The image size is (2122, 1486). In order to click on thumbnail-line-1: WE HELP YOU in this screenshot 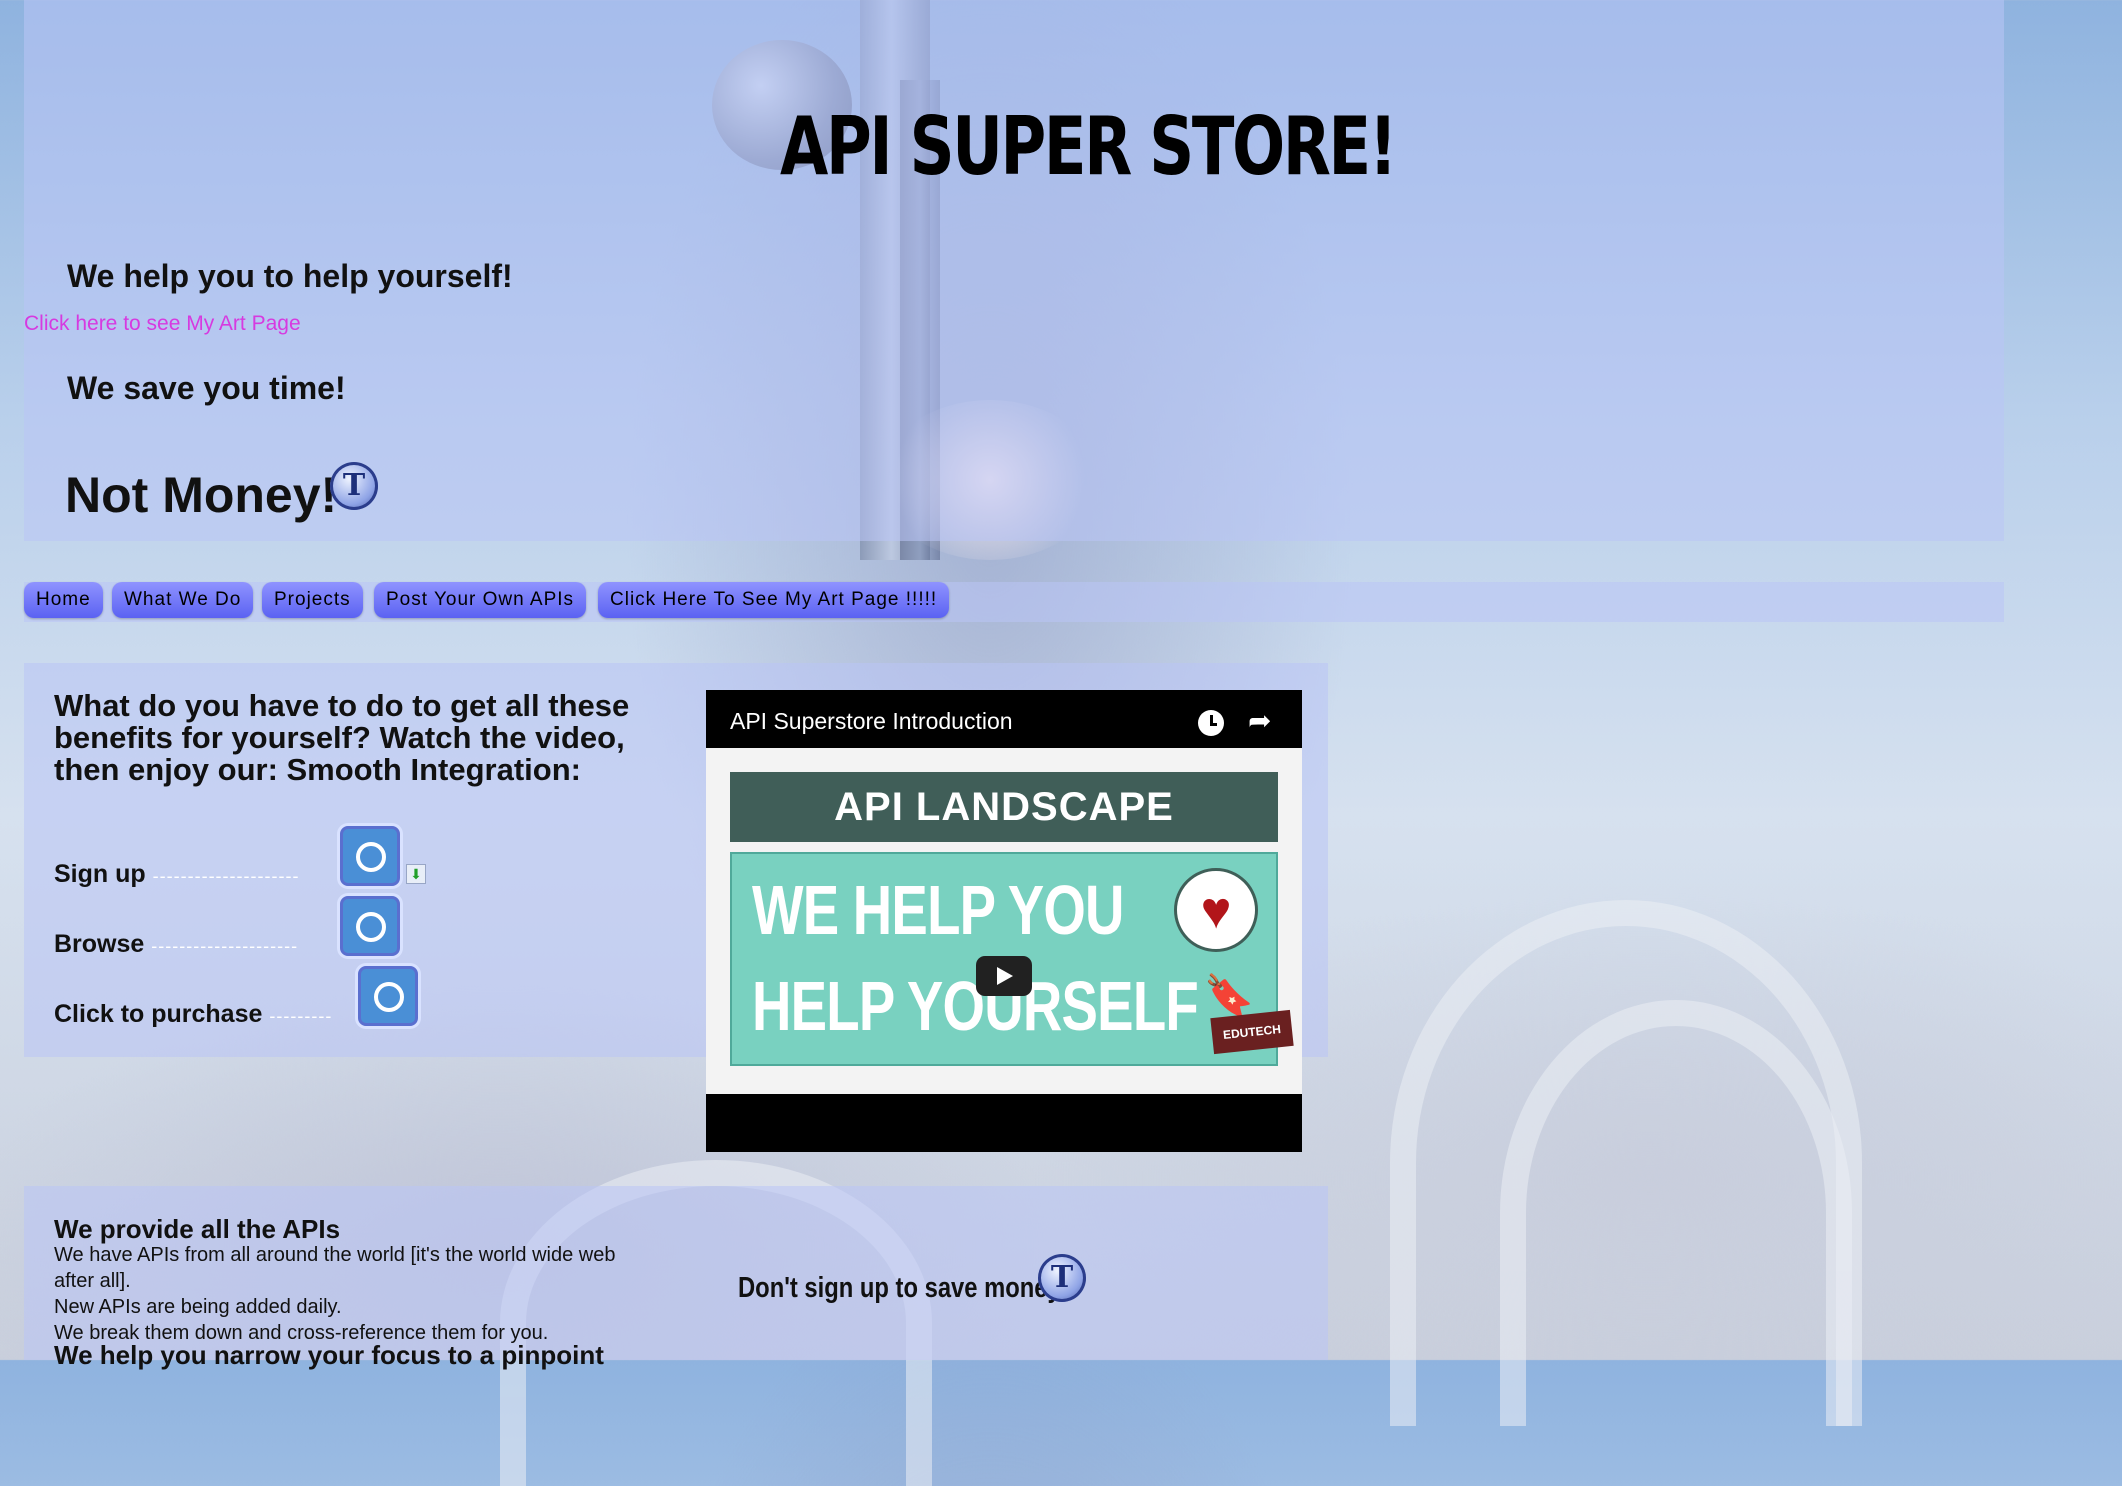, I will do `click(938, 910)`.